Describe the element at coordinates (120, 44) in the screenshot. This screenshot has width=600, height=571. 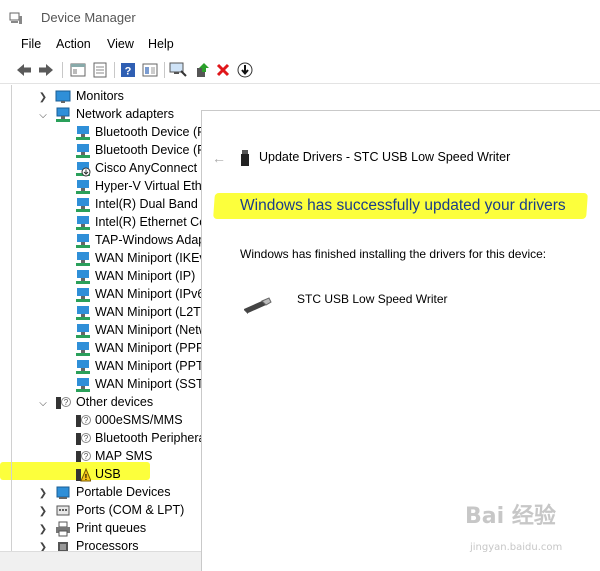
I see `menu-view: View` at that location.